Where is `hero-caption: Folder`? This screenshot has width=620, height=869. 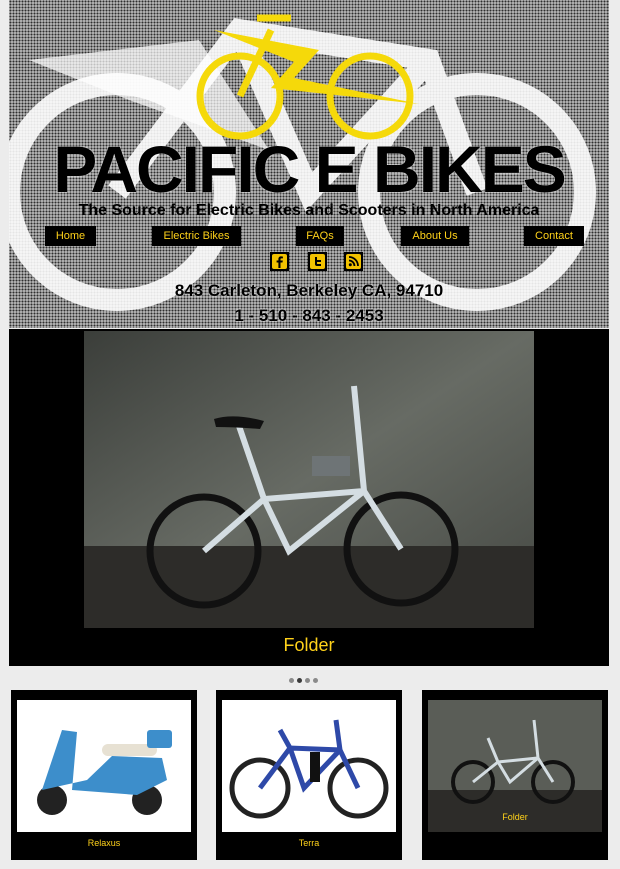 hero-caption: Folder is located at coordinates (309, 645).